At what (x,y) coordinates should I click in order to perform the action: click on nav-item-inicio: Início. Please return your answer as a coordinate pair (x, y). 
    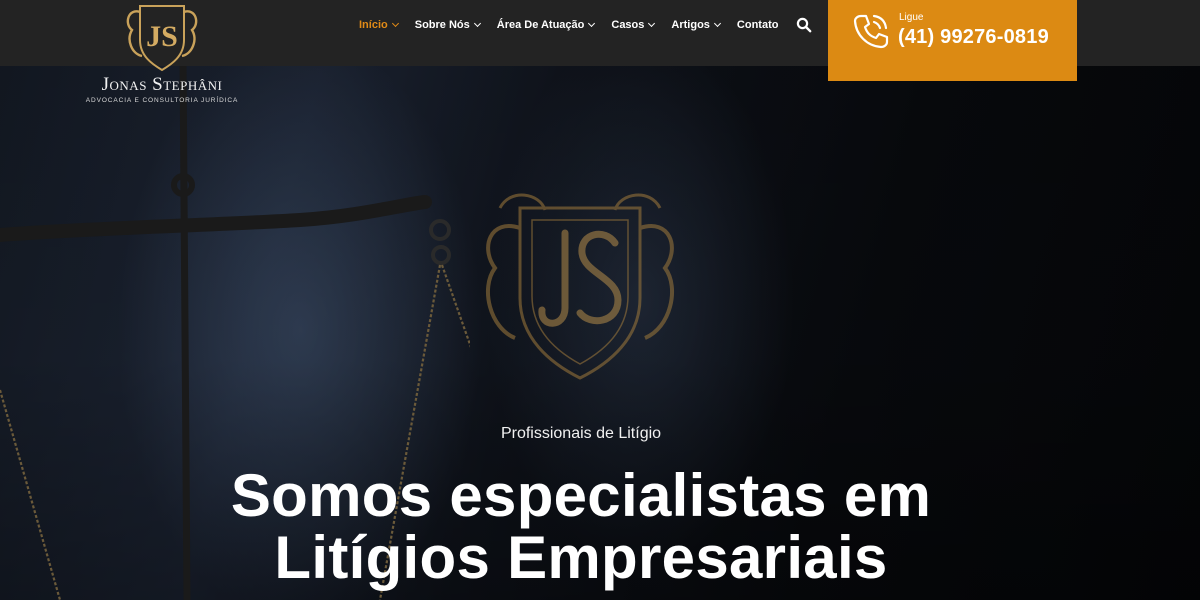
    Looking at the image, I should click on (379, 25).